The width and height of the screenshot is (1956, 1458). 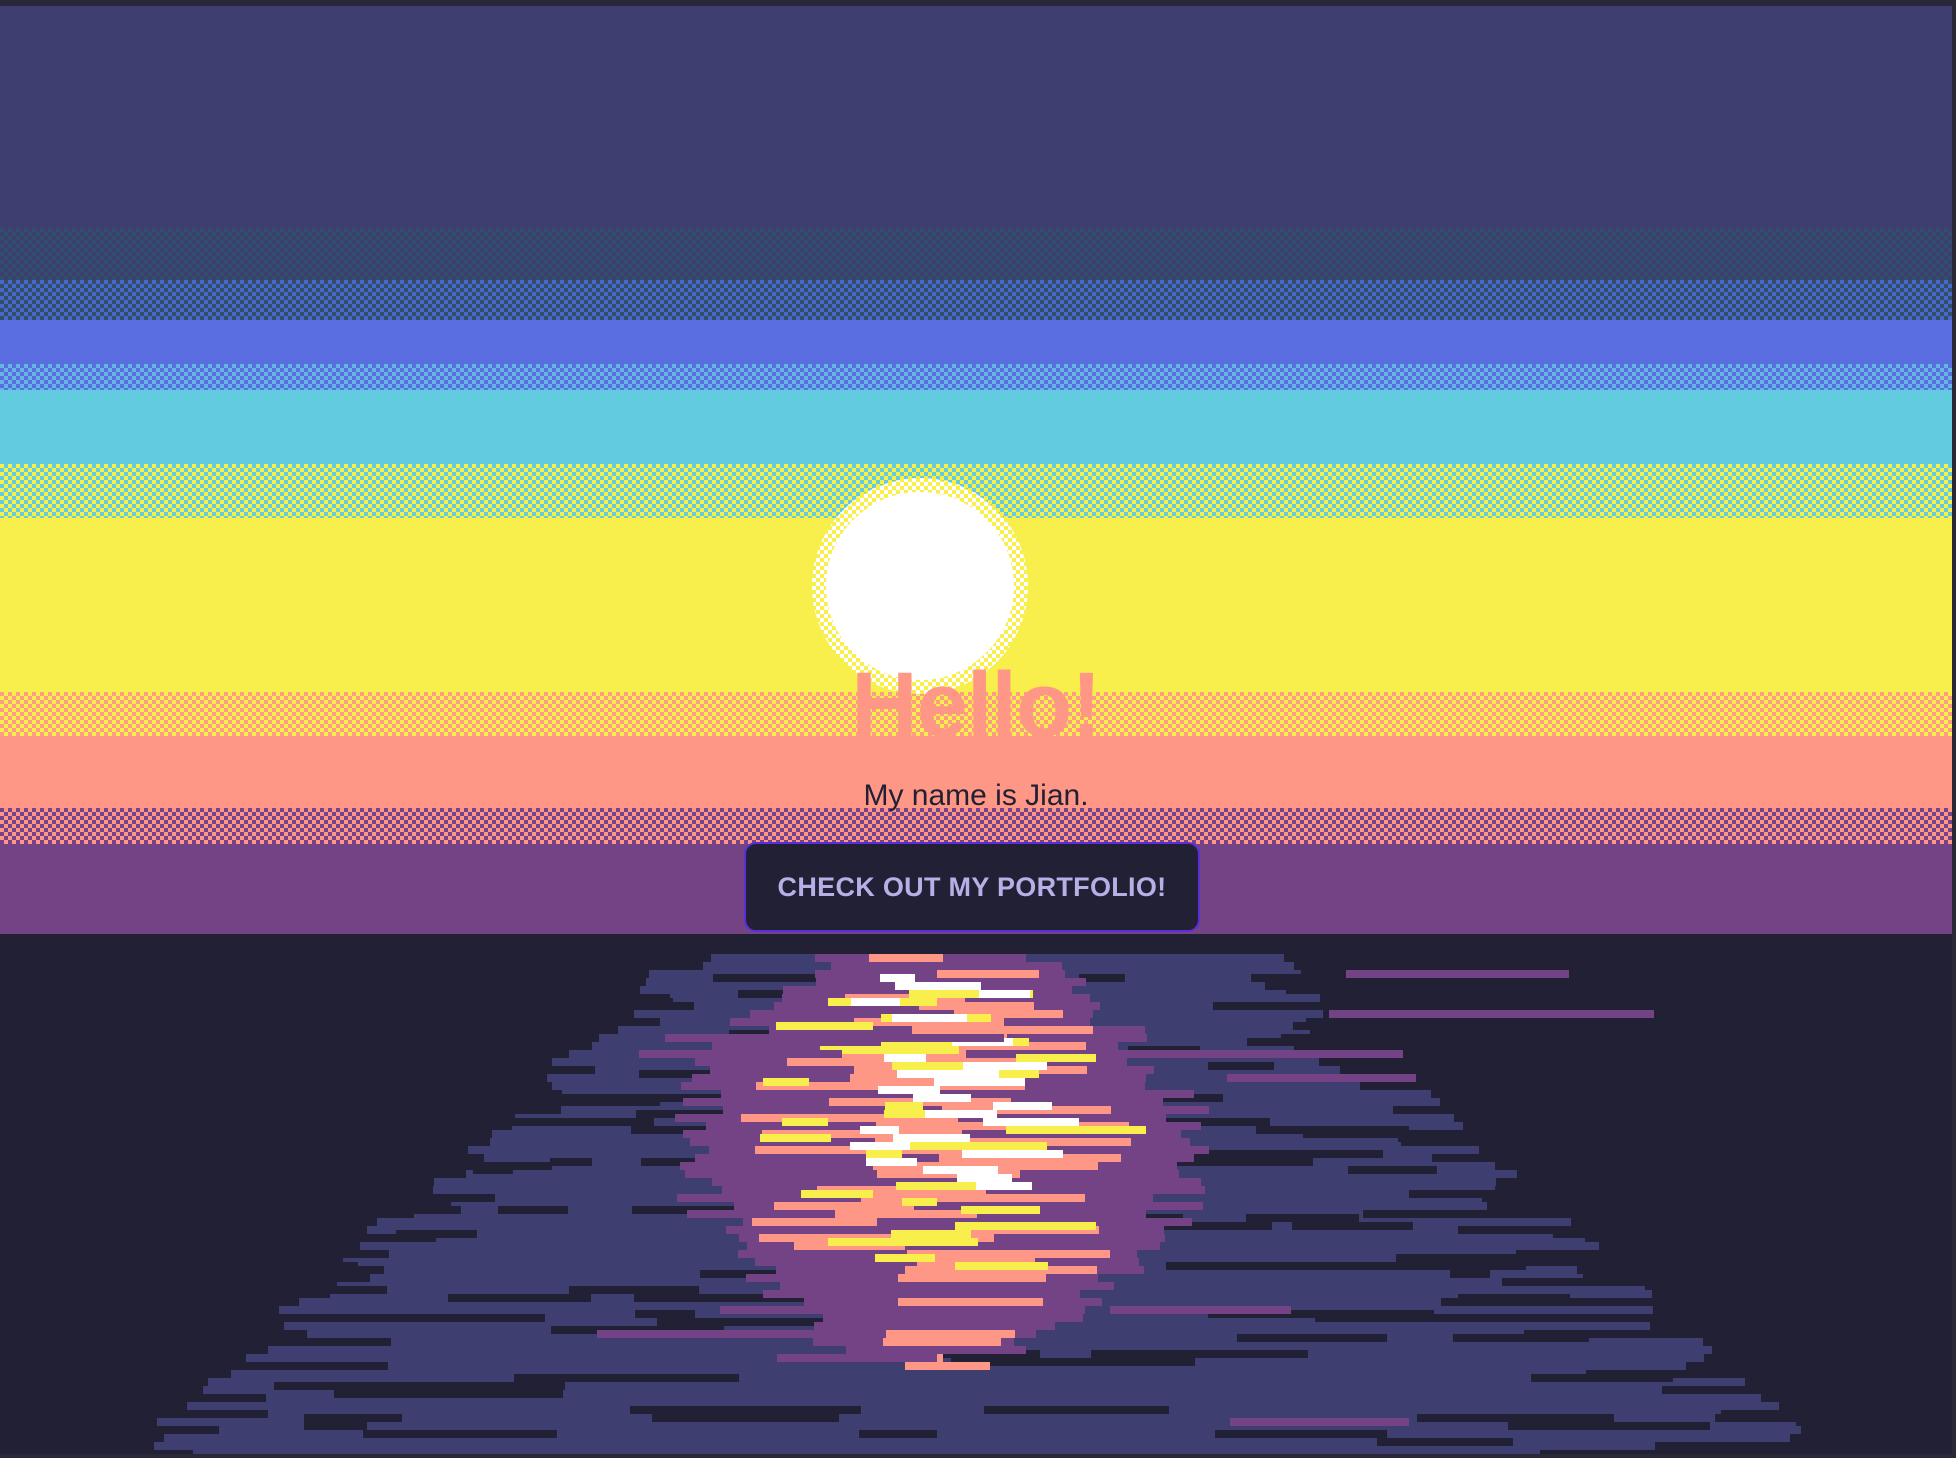 I want to click on window-frame-bottom, so click(x=978, y=1456).